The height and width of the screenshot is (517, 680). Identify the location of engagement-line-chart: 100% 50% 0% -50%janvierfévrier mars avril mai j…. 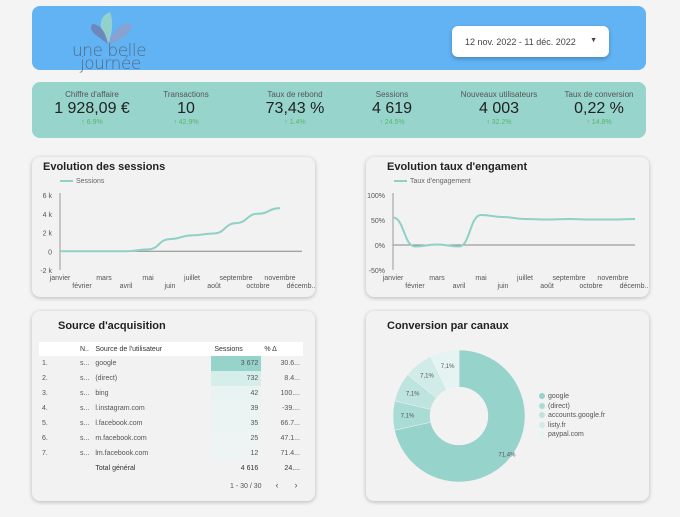
(508, 241).